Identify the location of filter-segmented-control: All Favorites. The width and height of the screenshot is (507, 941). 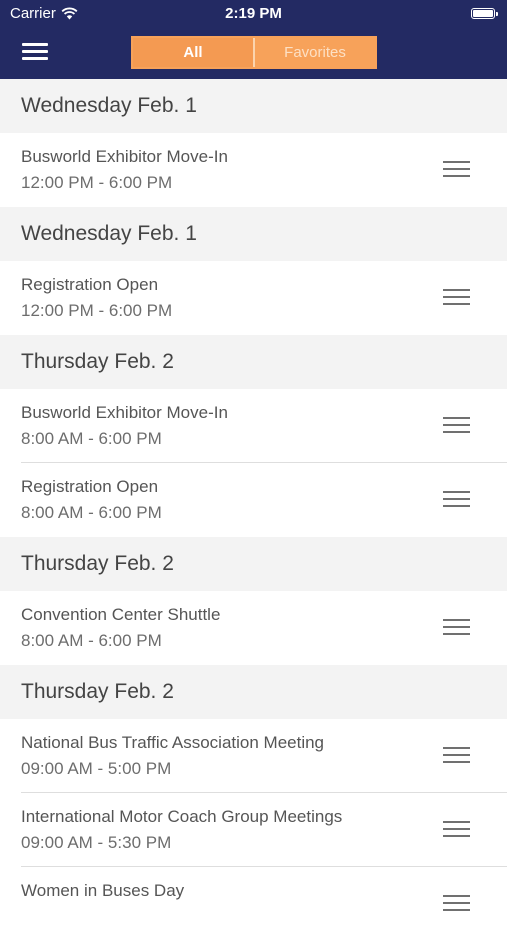
(254, 52).